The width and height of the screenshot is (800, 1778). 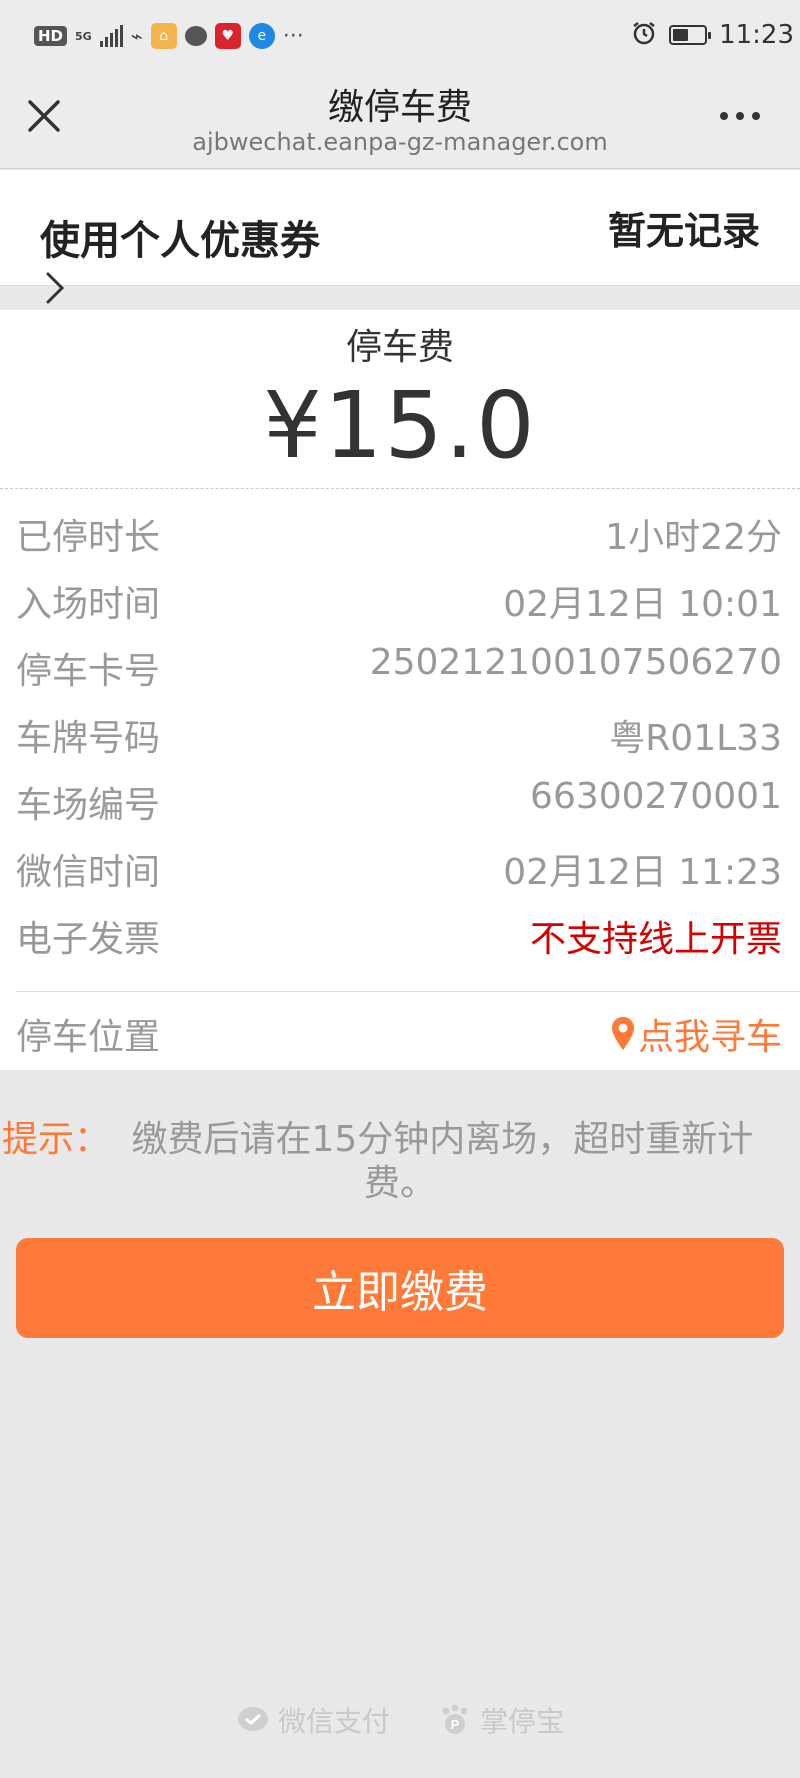 I want to click on status-left: HD 5G ⌁ ⌂ ♥ e ···, so click(x=169, y=36).